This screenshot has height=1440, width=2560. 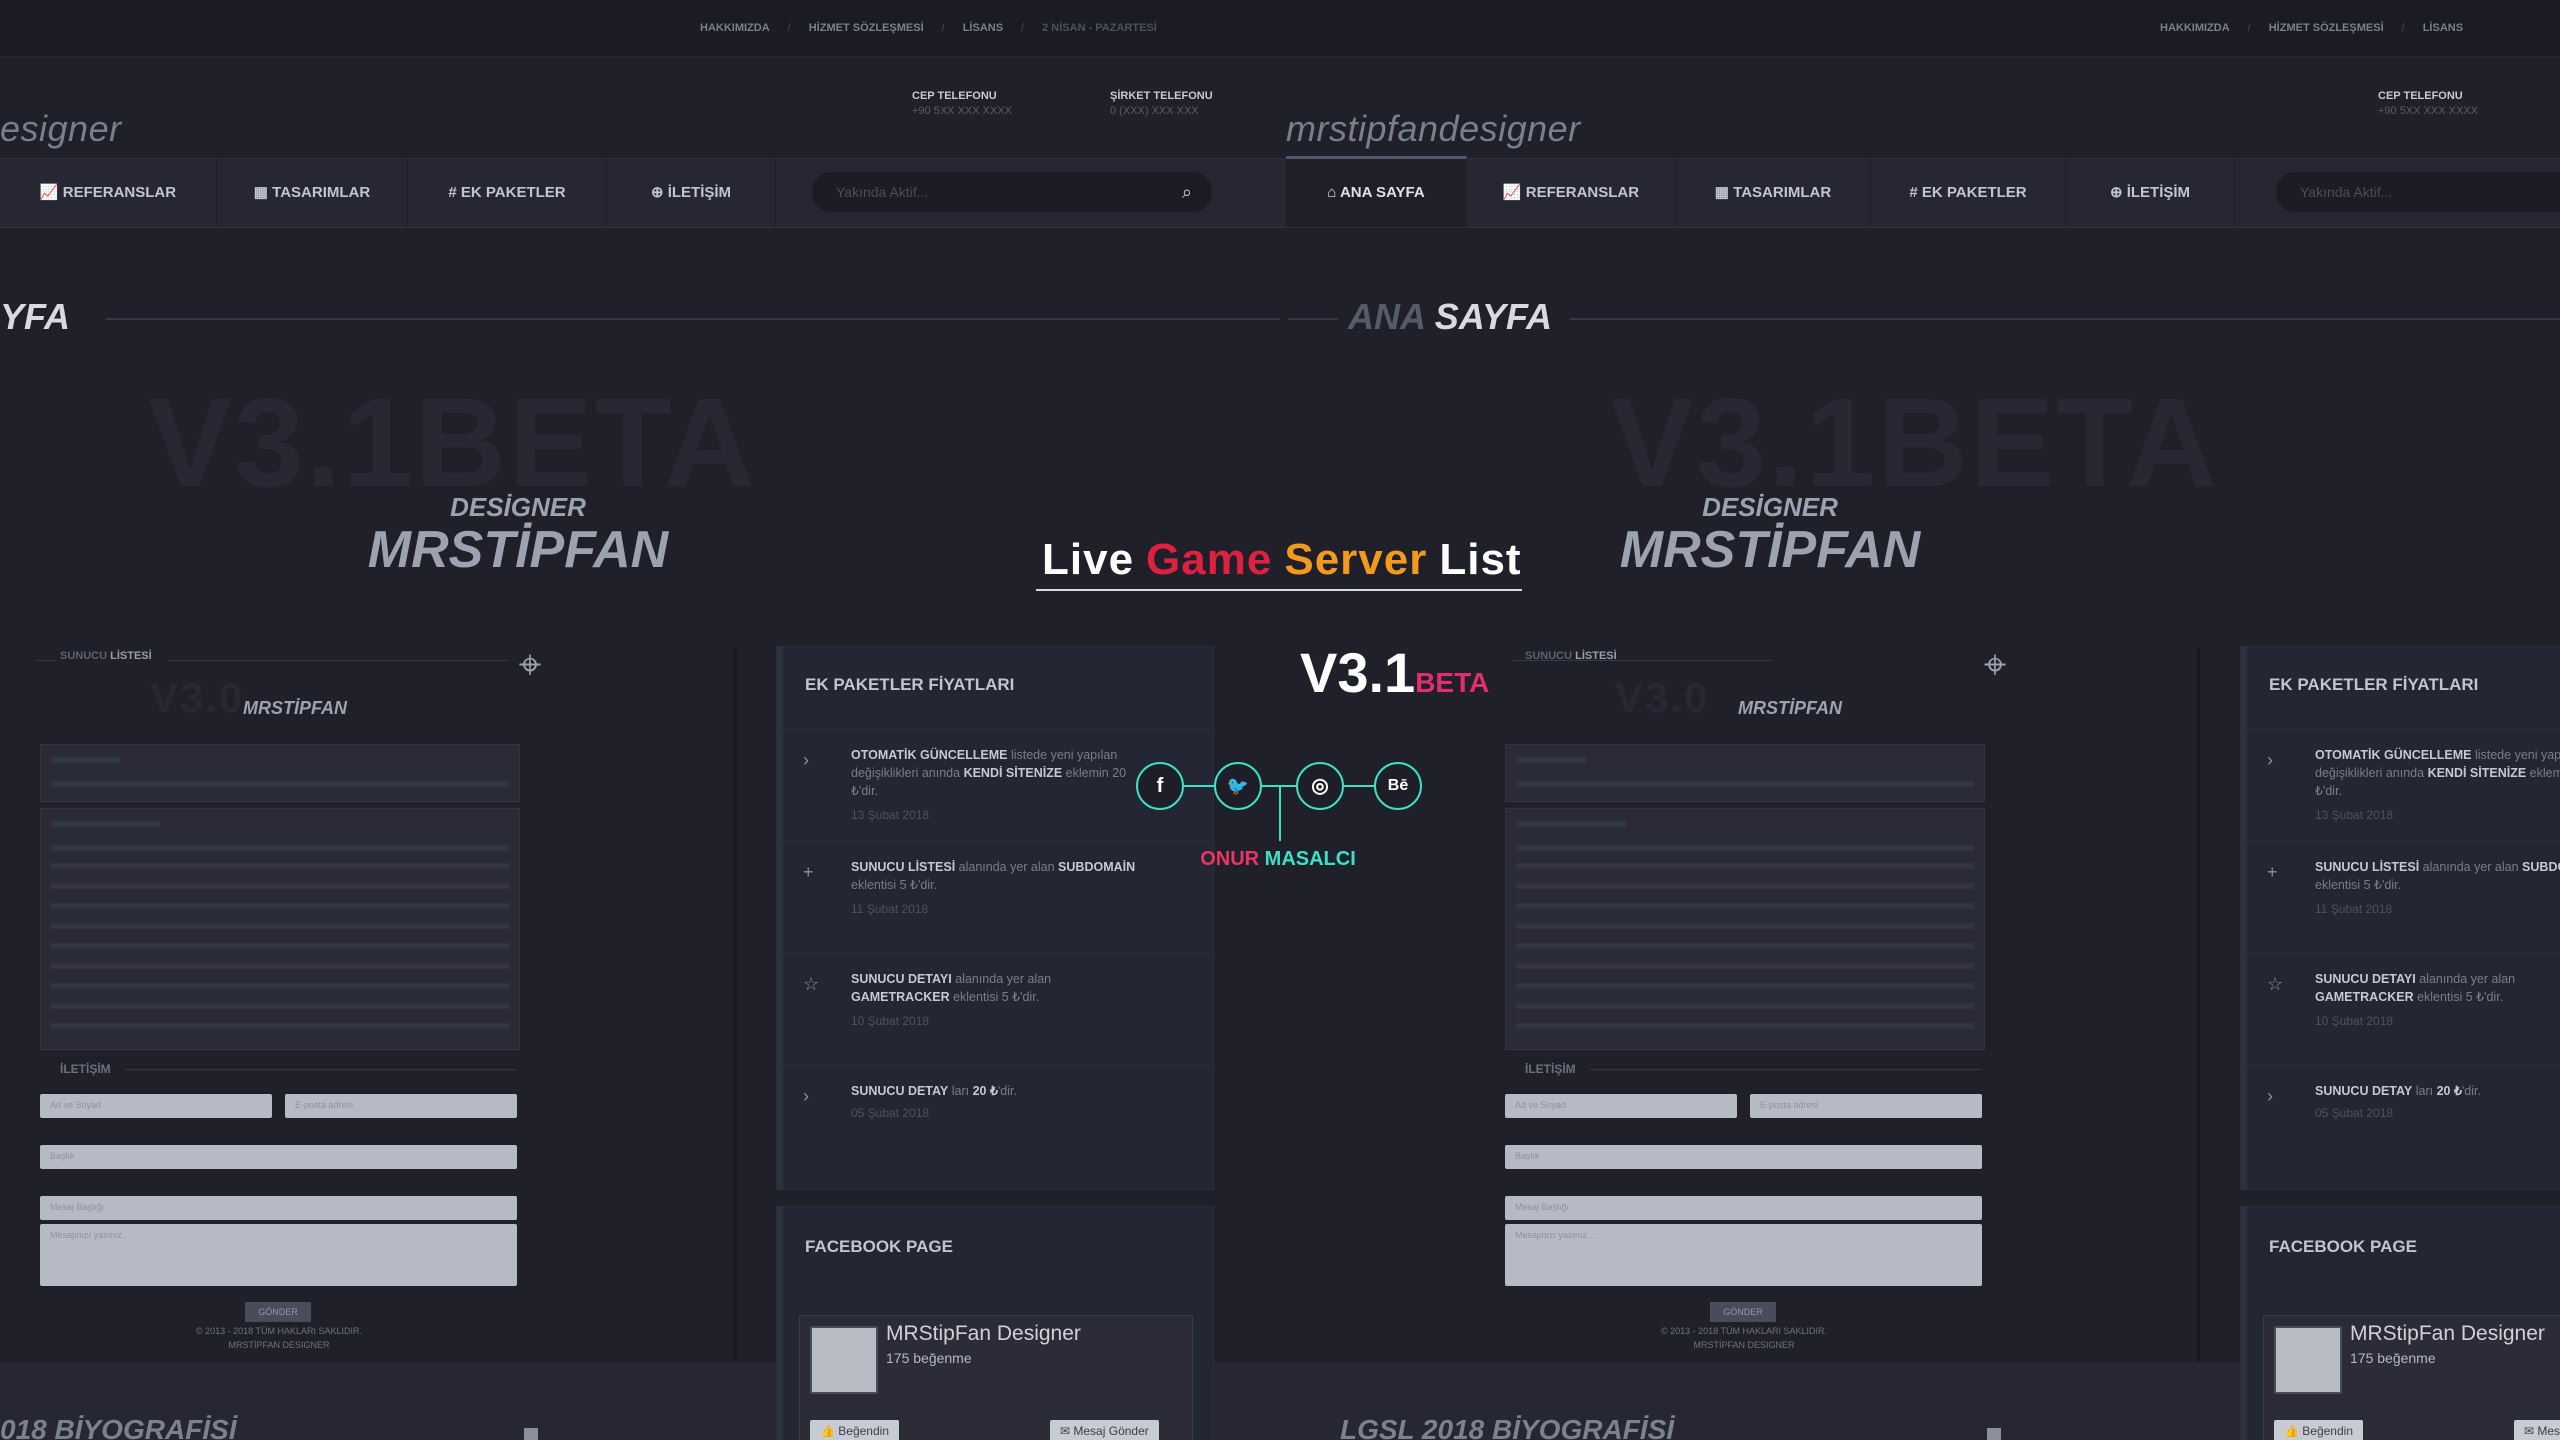 What do you see at coordinates (900, 997) in the screenshot?
I see `package-bold: GAMETRACKER` at bounding box center [900, 997].